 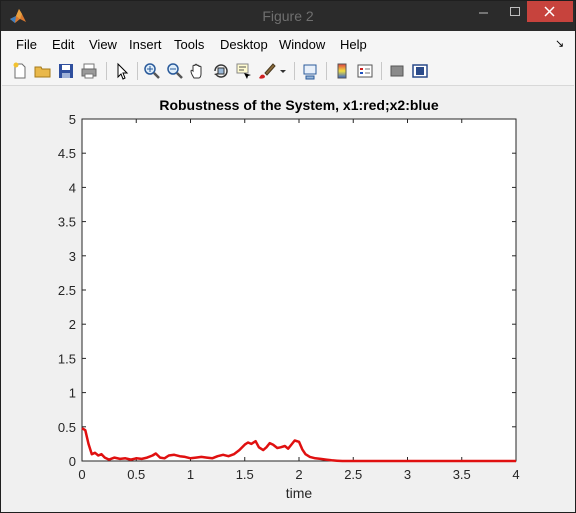 What do you see at coordinates (198, 71) in the screenshot?
I see `pan-hand-icon` at bounding box center [198, 71].